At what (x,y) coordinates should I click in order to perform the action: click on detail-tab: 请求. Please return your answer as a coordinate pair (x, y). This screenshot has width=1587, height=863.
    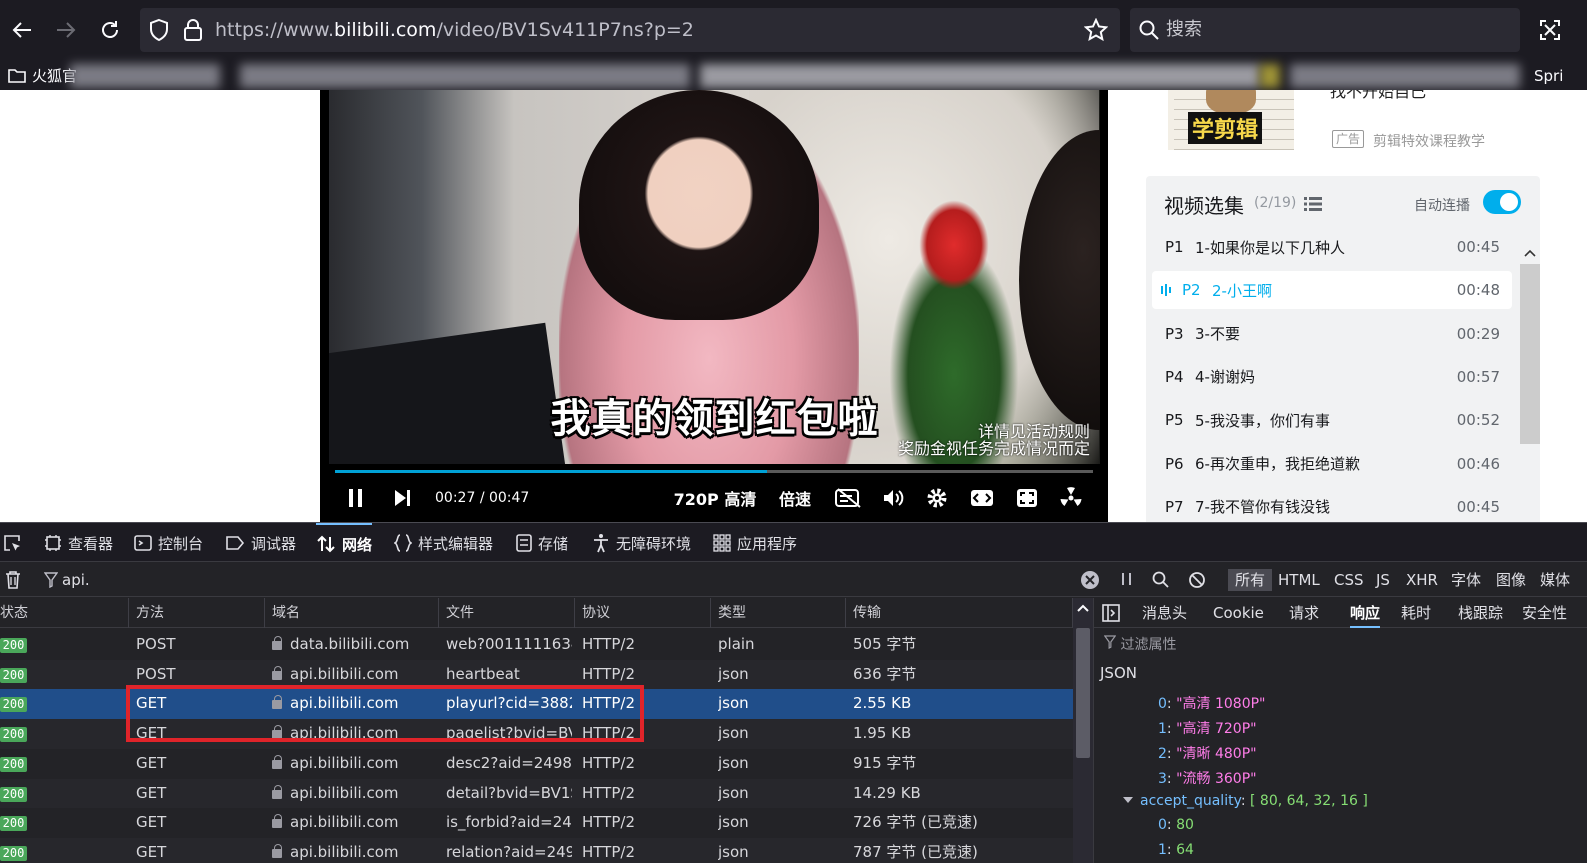
    Looking at the image, I should click on (1304, 613).